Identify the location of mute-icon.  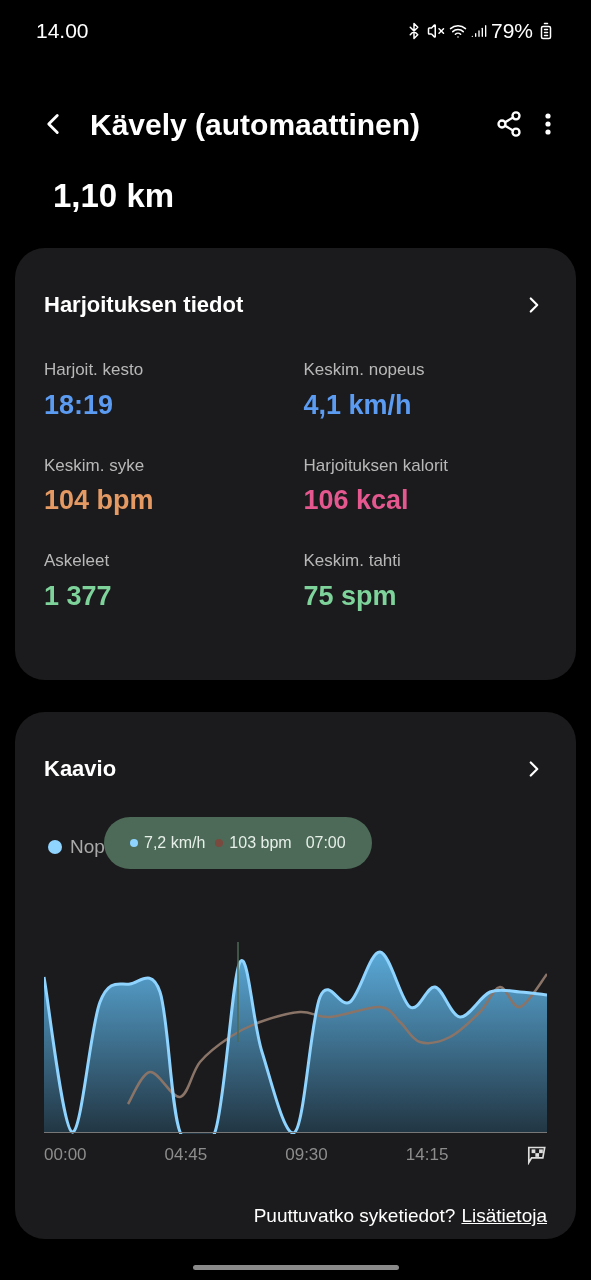
(435, 31).